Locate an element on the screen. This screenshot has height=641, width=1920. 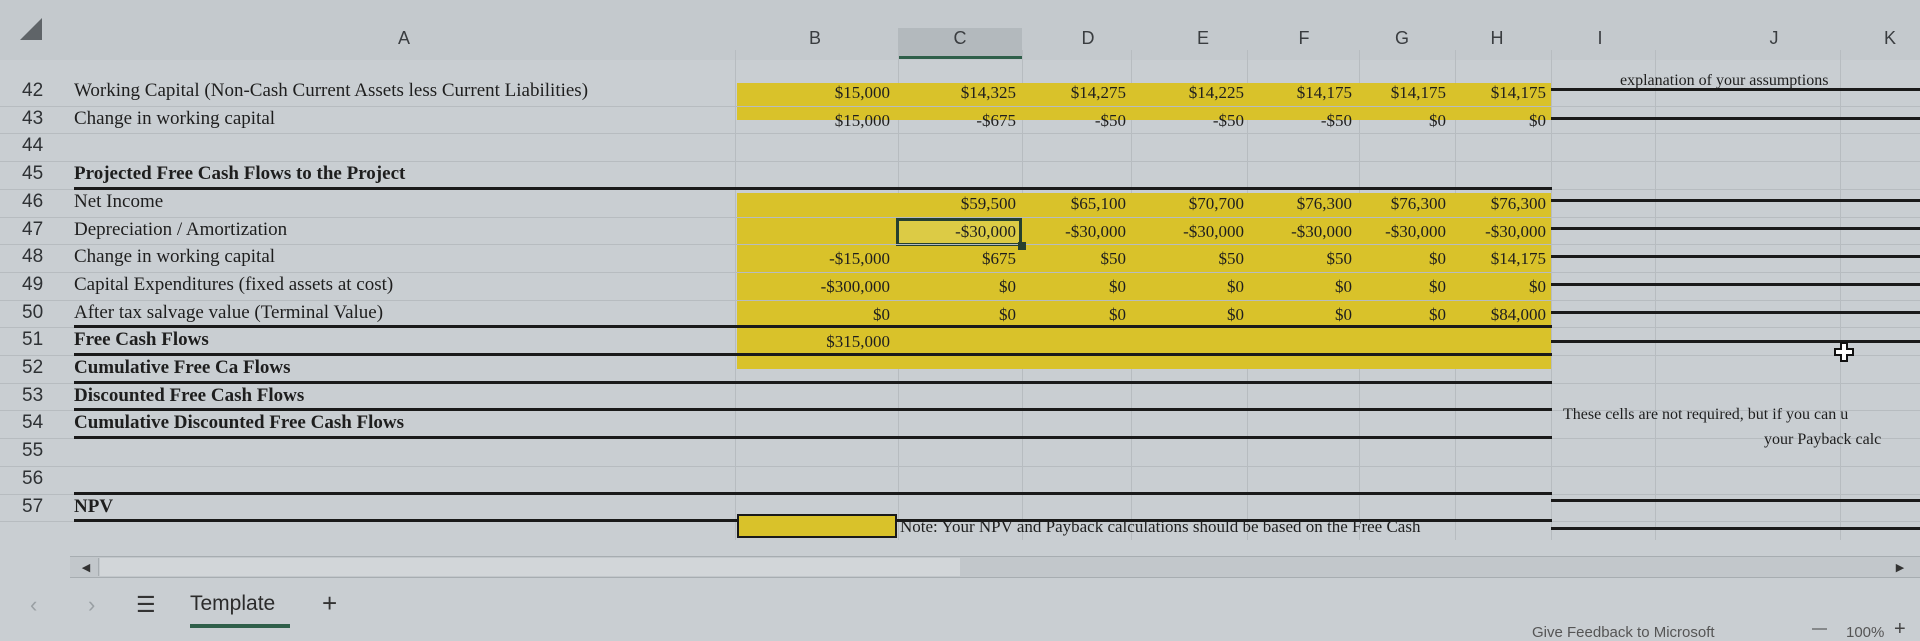
scroll-left-button: ◀ is located at coordinates (86, 567).